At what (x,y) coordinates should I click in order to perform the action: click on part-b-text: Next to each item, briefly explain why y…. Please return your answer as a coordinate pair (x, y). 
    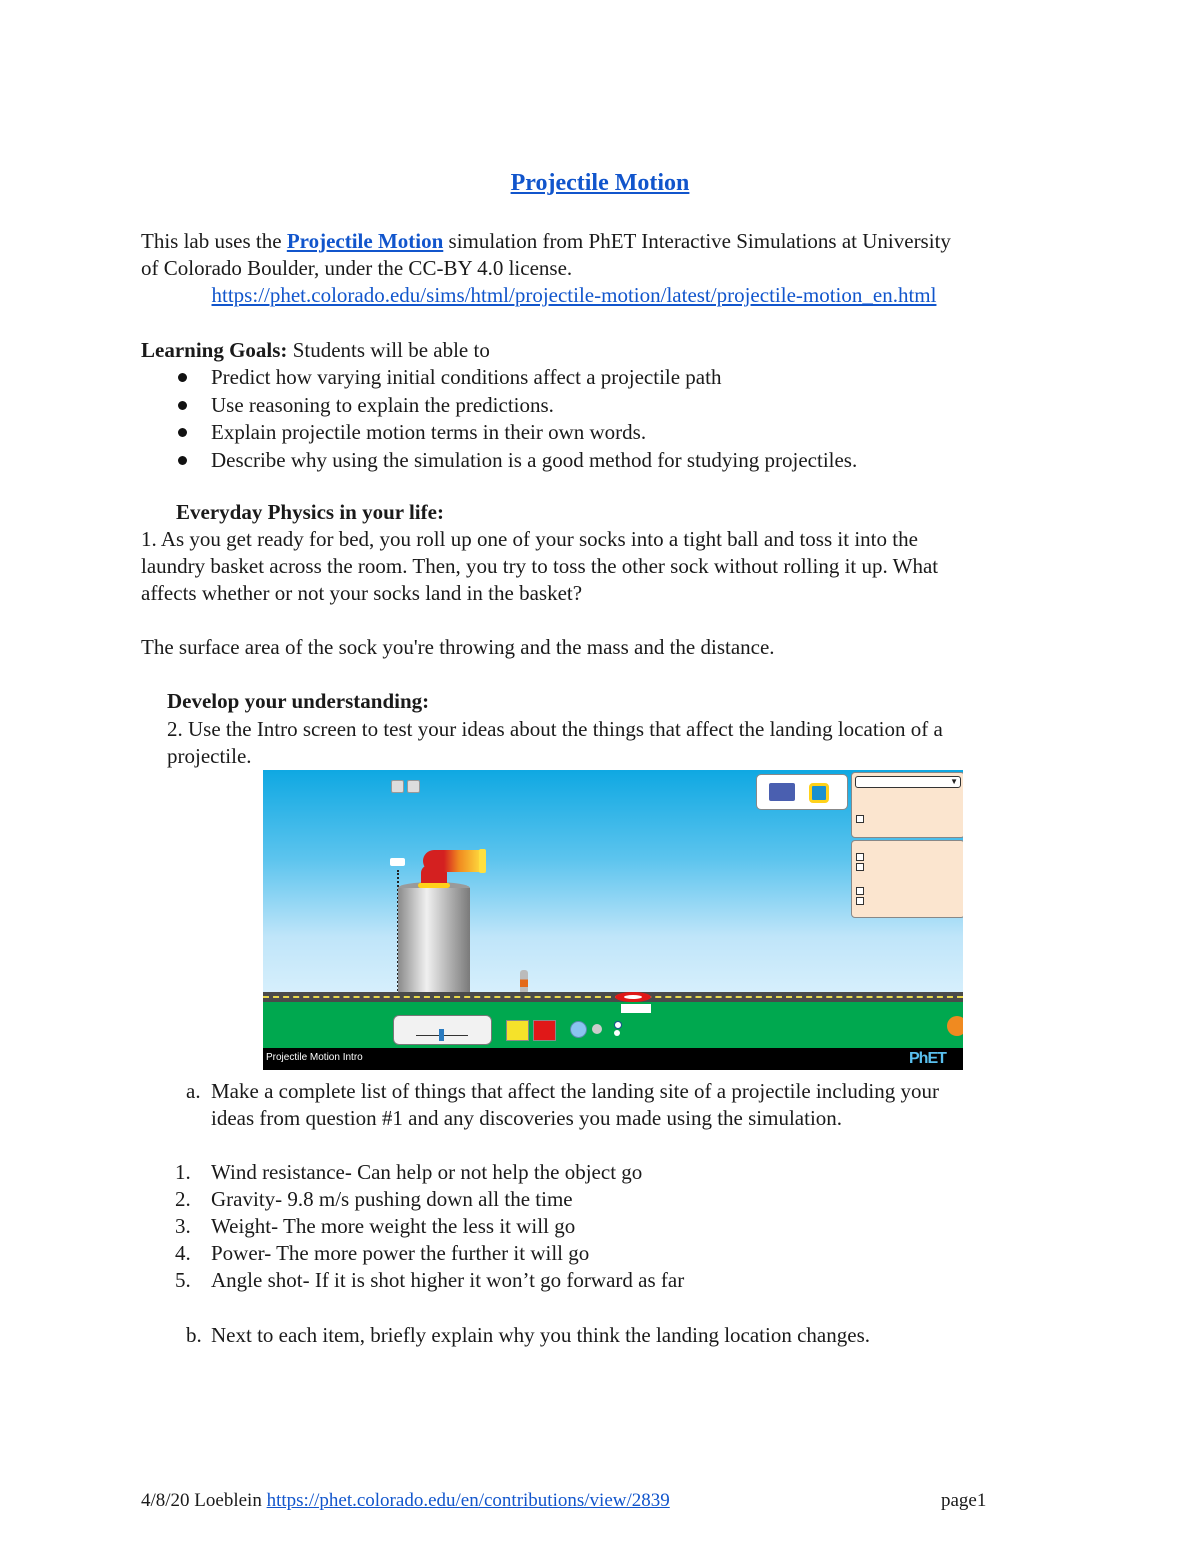
    Looking at the image, I should click on (540, 1335).